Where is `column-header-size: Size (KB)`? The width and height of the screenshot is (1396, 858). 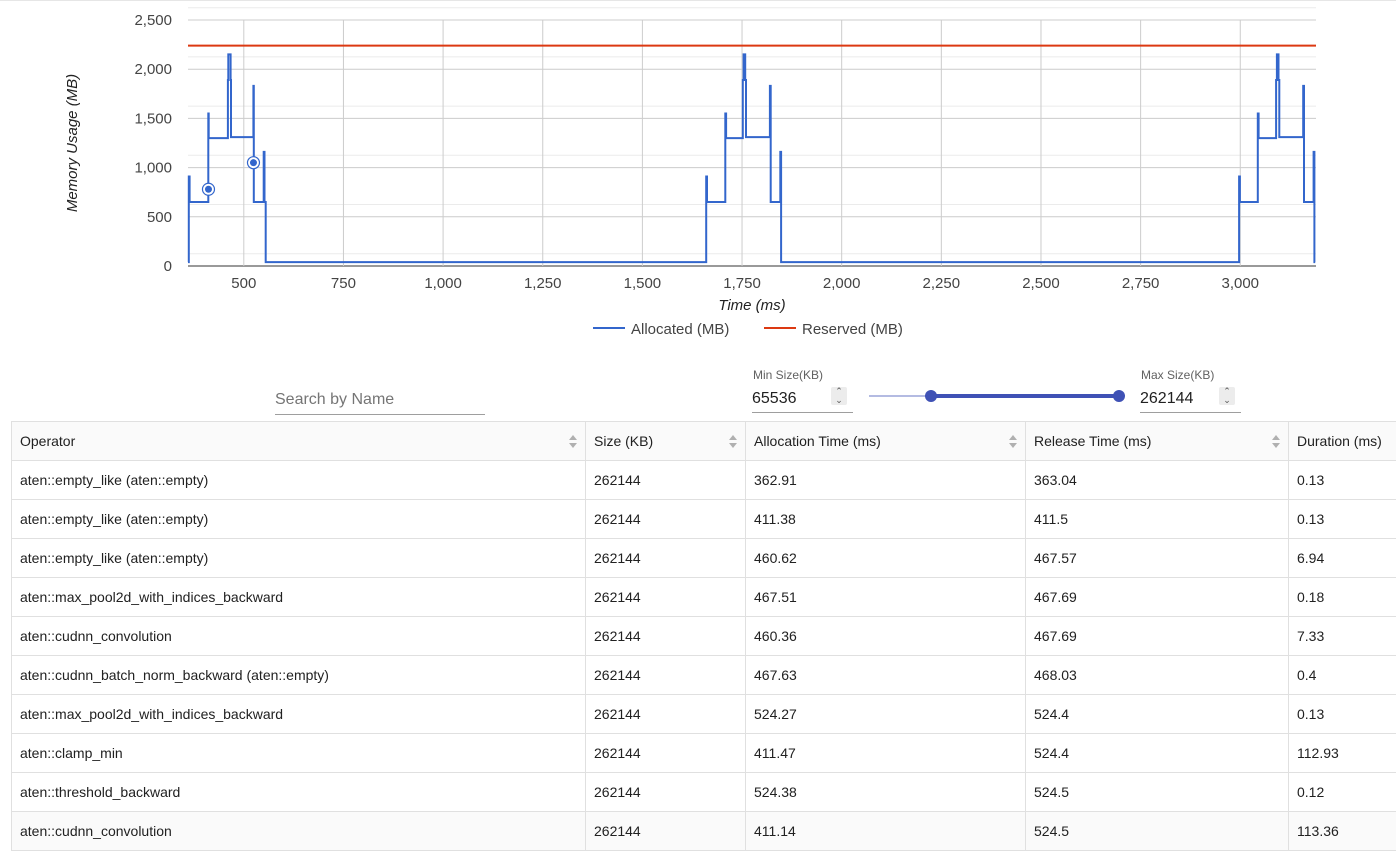
column-header-size: Size (KB) is located at coordinates (665, 441).